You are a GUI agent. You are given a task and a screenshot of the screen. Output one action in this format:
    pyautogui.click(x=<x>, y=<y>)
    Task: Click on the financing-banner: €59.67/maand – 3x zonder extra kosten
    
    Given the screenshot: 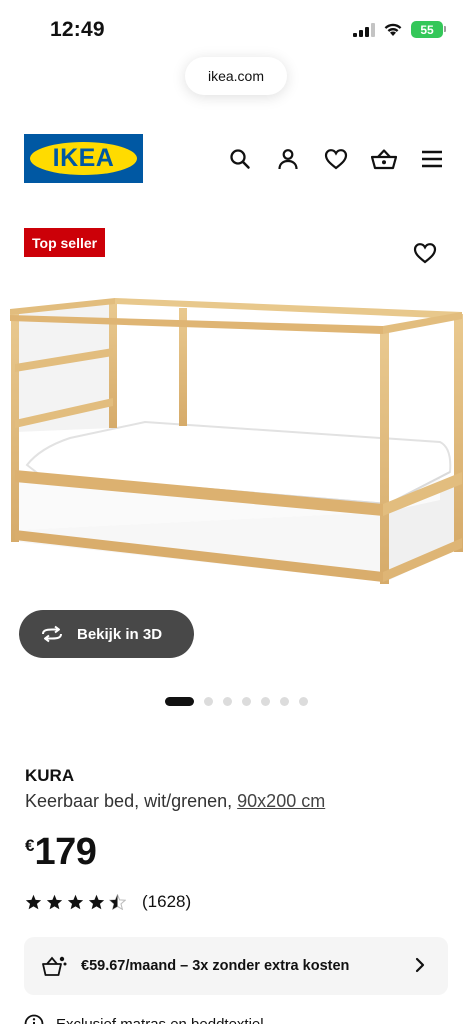 What is the action you would take?
    pyautogui.click(x=236, y=966)
    